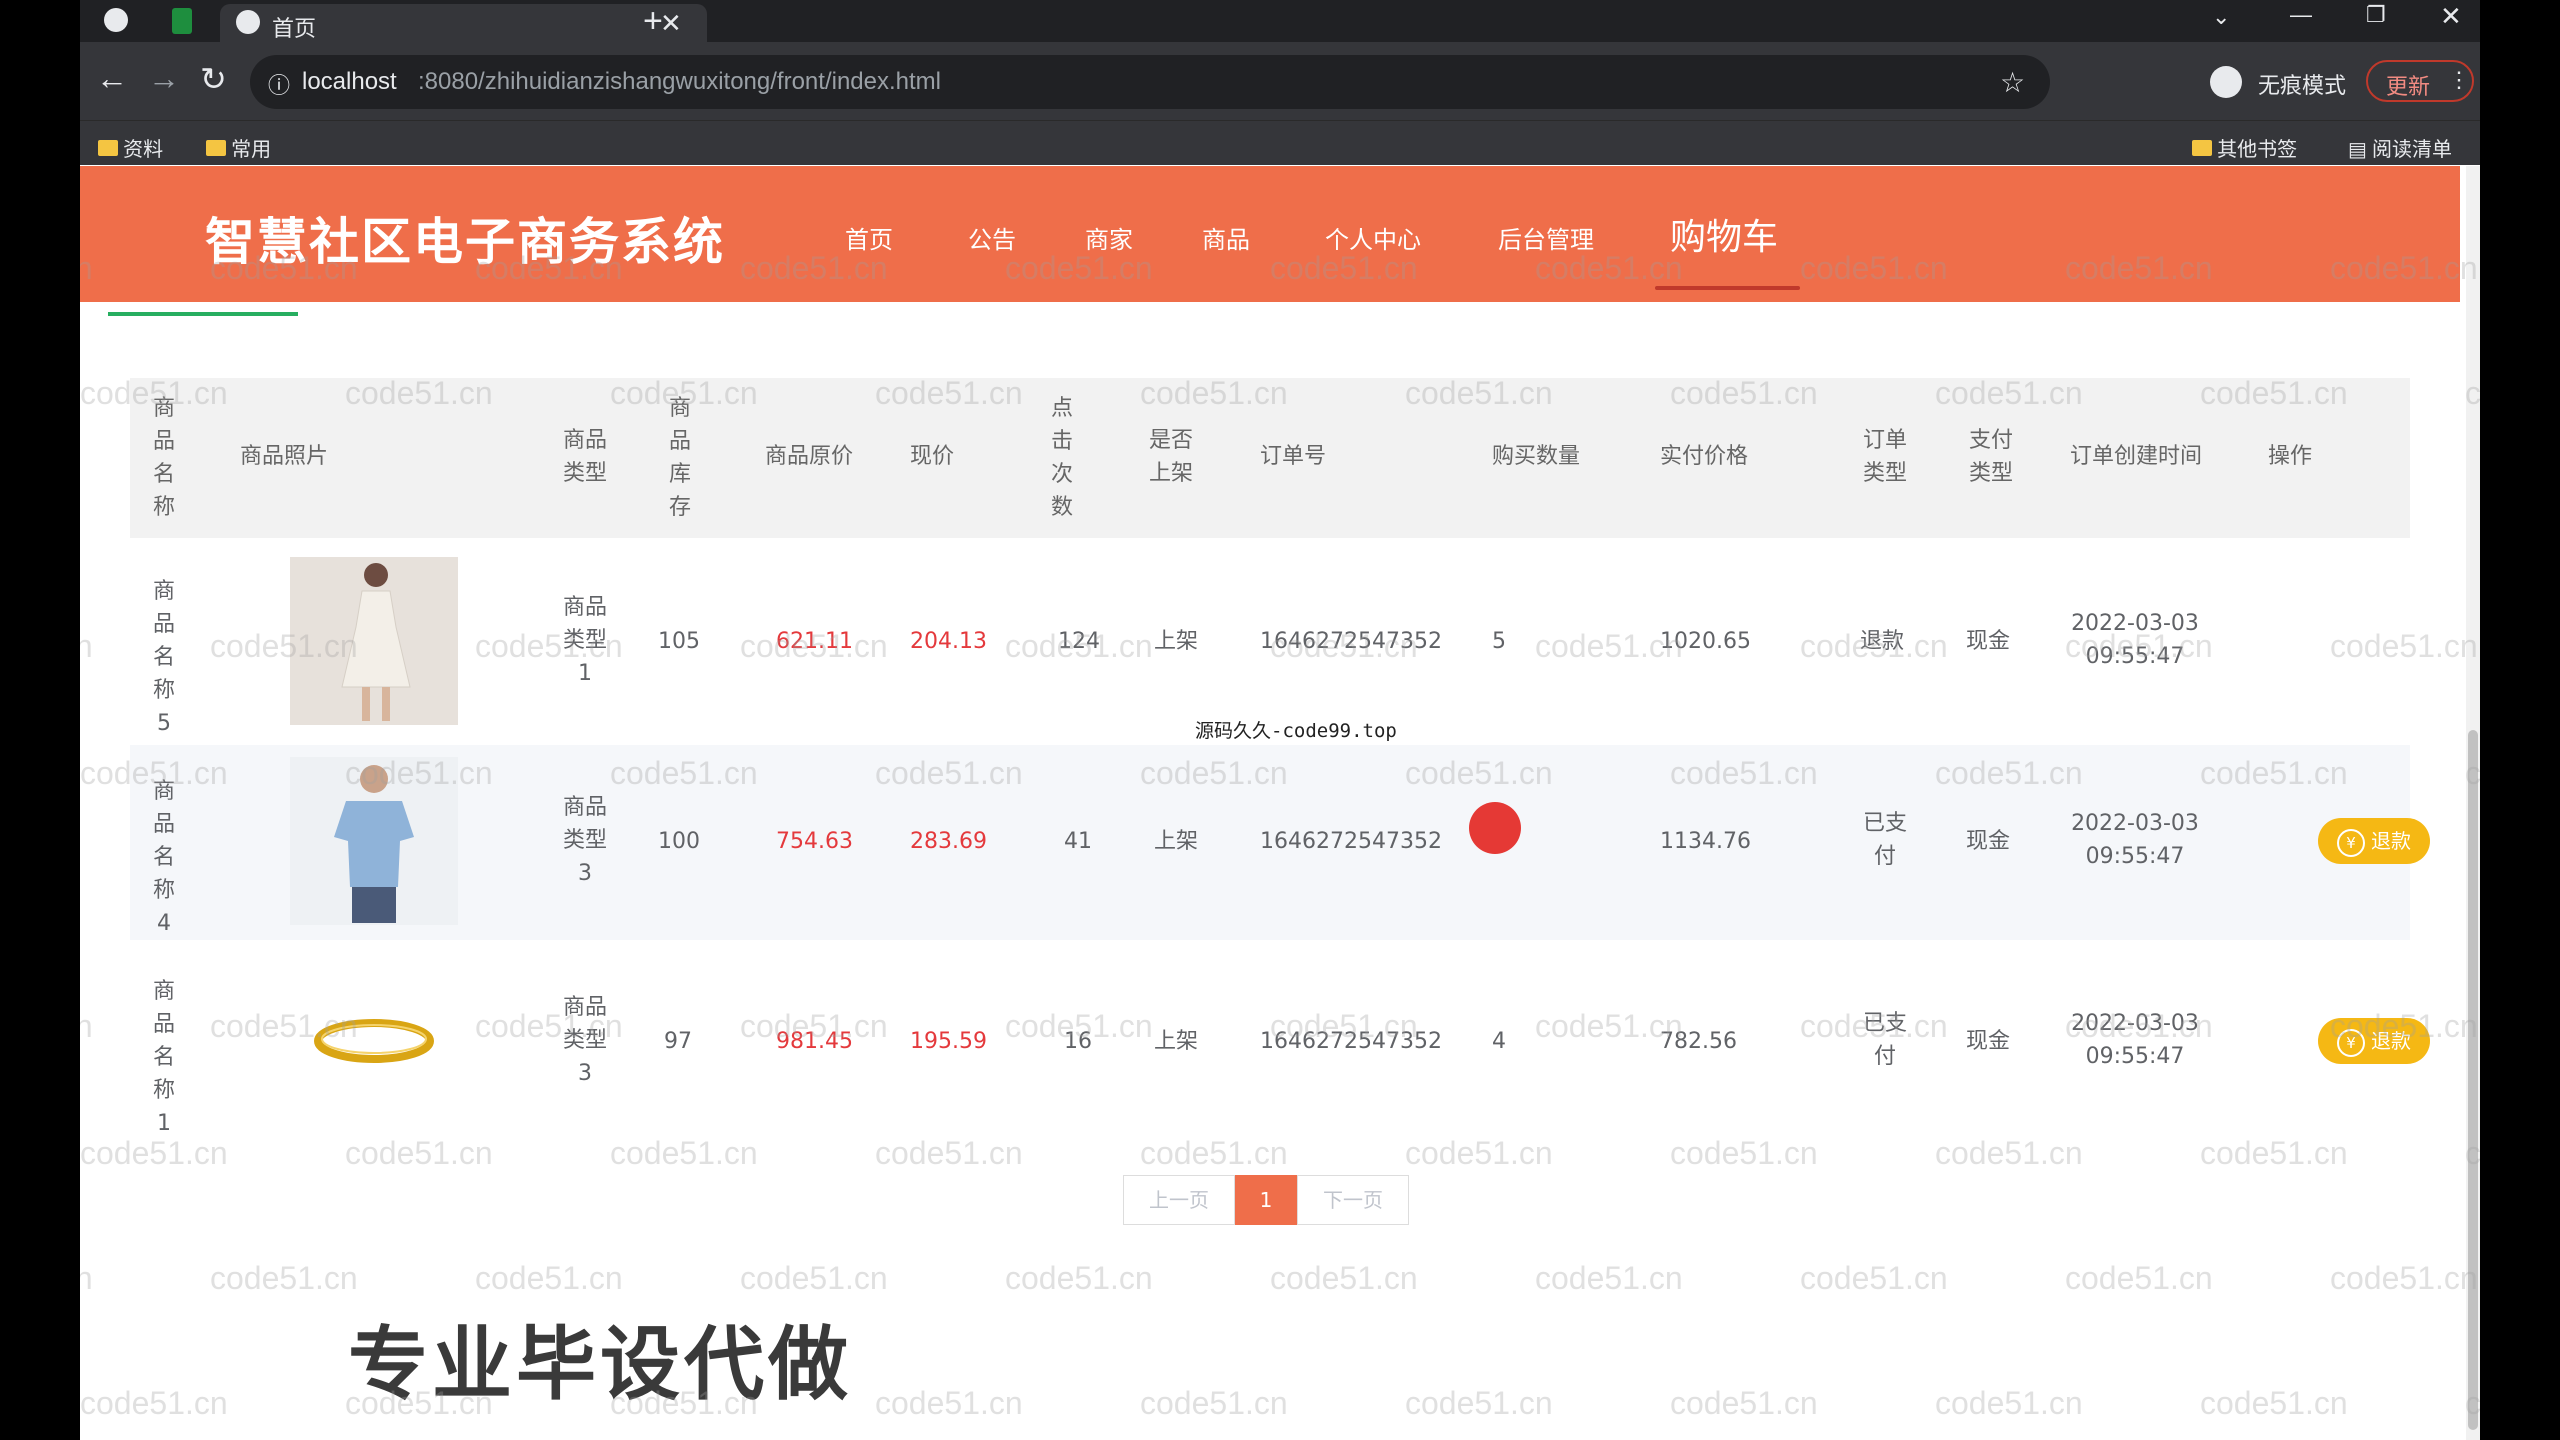 The height and width of the screenshot is (1440, 2560). Describe the element at coordinates (1061, 458) in the screenshot. I see `th-clicks: 点击次数` at that location.